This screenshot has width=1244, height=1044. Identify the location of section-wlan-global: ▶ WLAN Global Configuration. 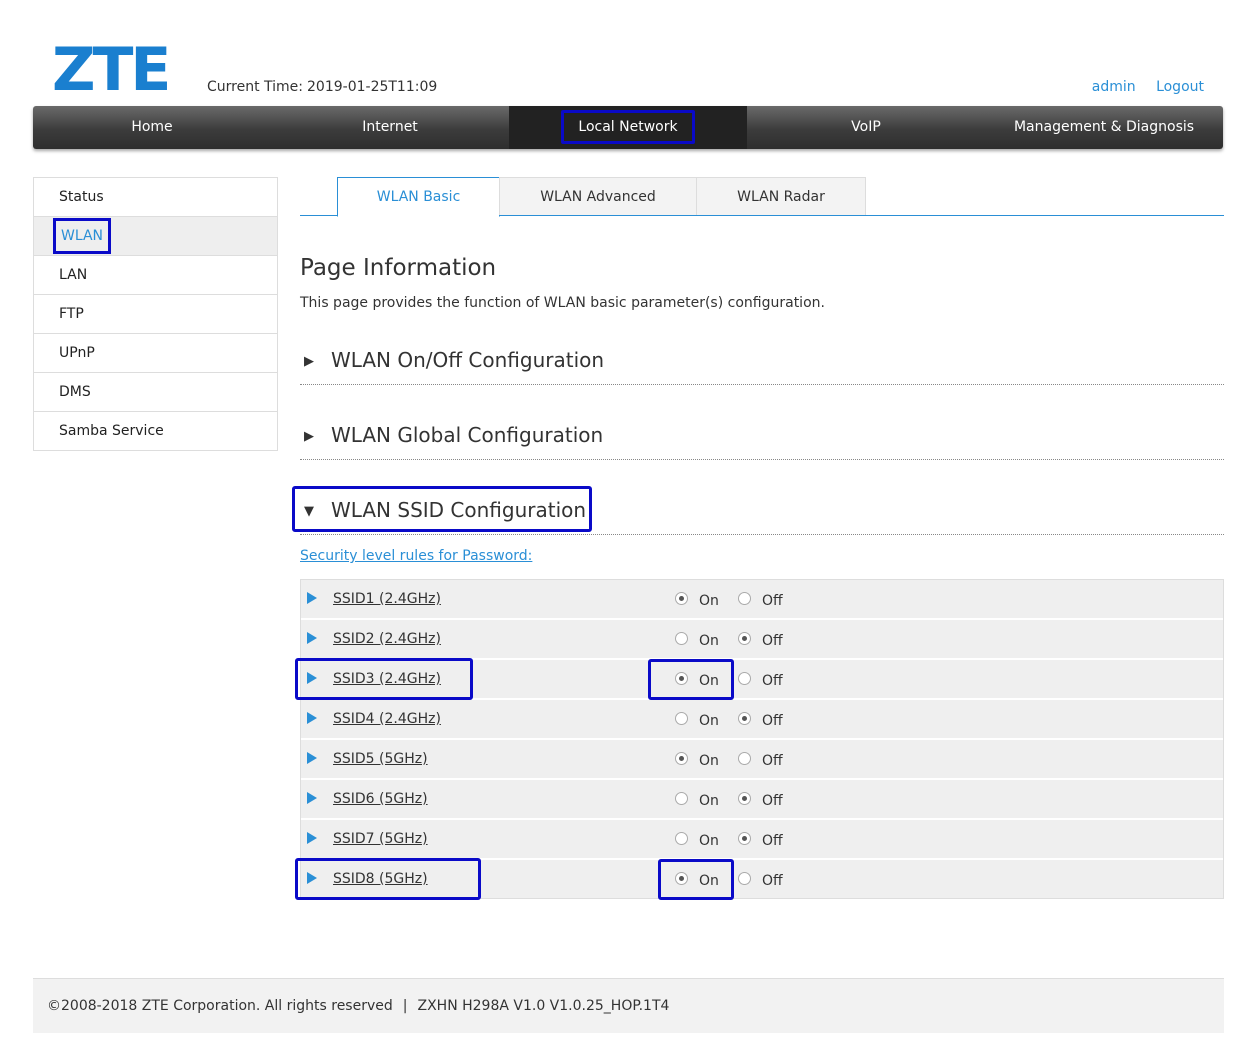
(762, 437).